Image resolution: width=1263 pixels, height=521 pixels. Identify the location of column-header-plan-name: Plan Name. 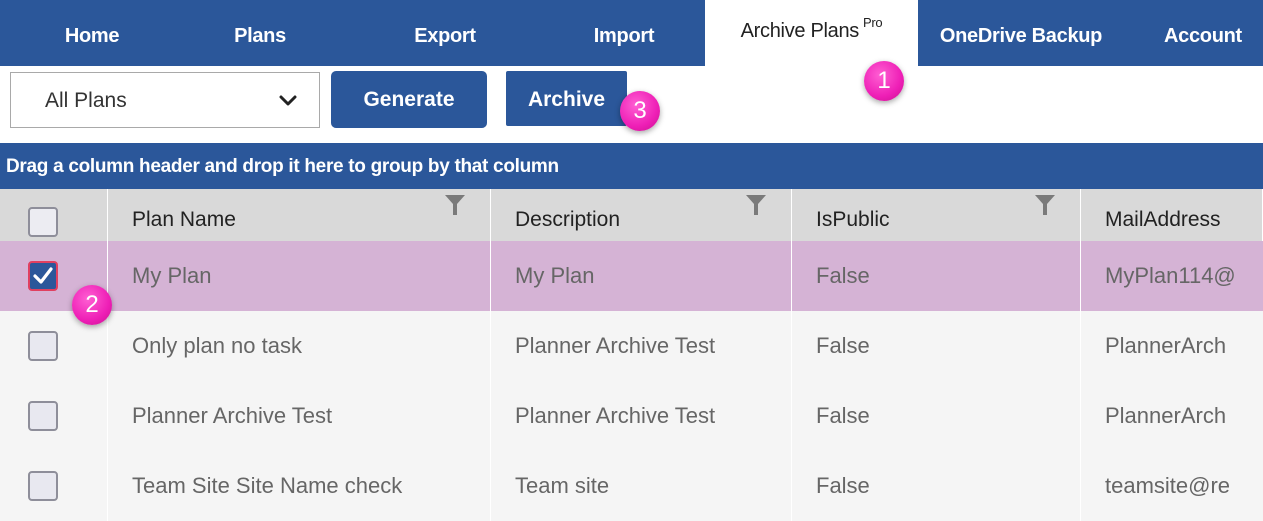
(299, 215).